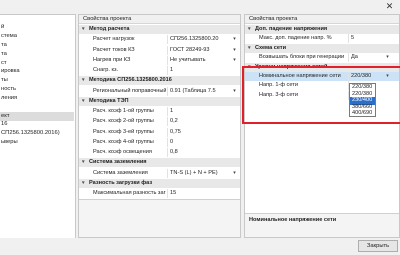 The width and height of the screenshot is (400, 255). What do you see at coordinates (37, 142) in the screenshot?
I see `tree-item: ьверы` at bounding box center [37, 142].